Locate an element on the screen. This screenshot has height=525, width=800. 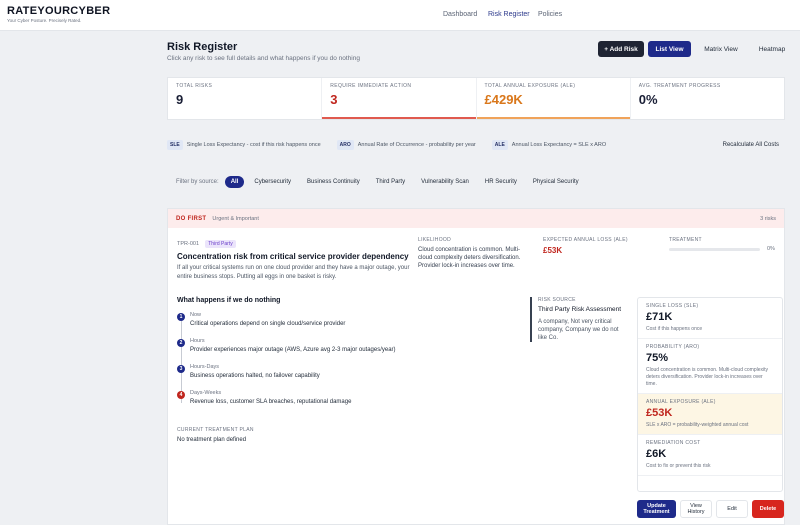
filter-chip-cybersecurity: Cybersecurity is located at coordinates (272, 182).